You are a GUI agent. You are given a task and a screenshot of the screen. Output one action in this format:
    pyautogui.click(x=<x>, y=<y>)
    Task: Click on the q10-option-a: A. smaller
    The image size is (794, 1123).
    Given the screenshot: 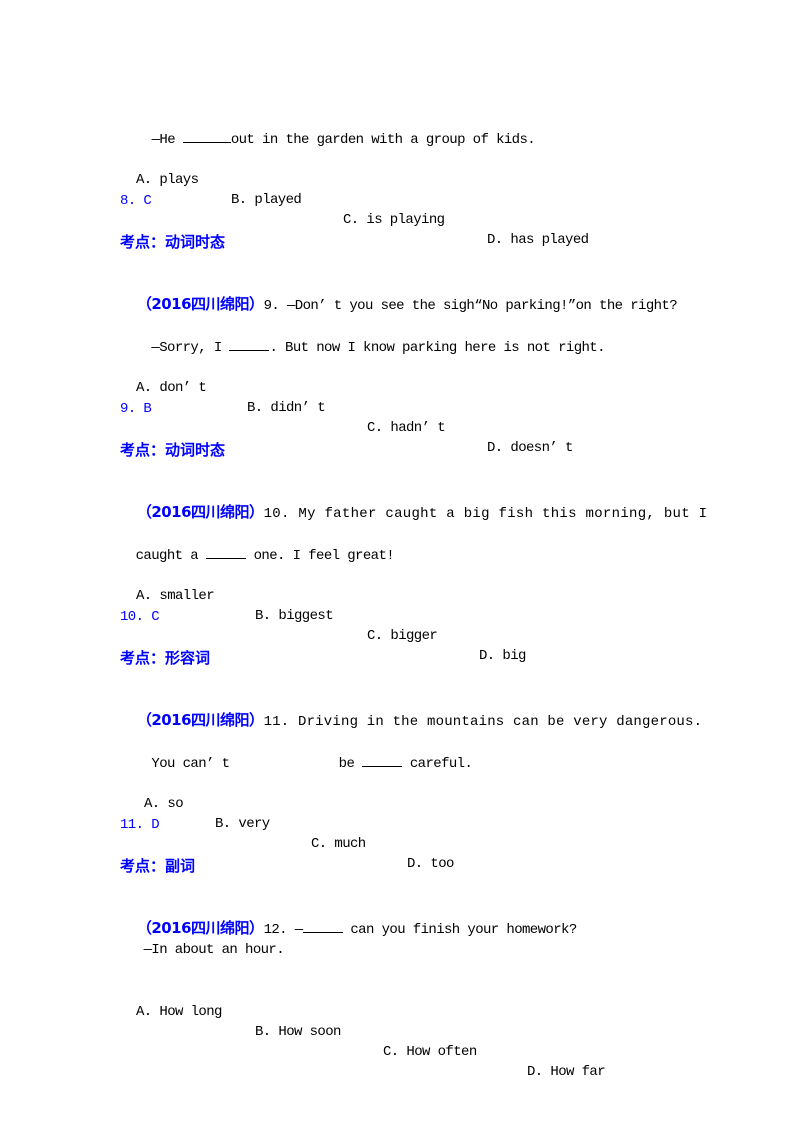 What is the action you would take?
    pyautogui.click(x=175, y=596)
    